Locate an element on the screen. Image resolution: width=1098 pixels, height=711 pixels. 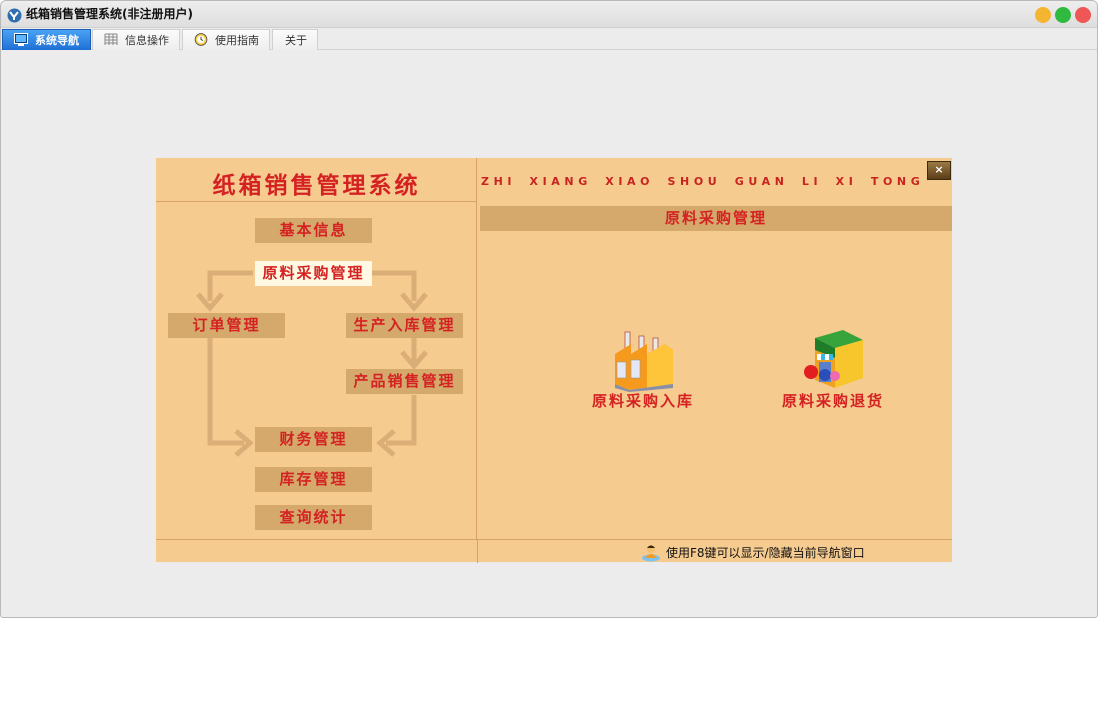
tab-about: 关于 is located at coordinates (295, 39).